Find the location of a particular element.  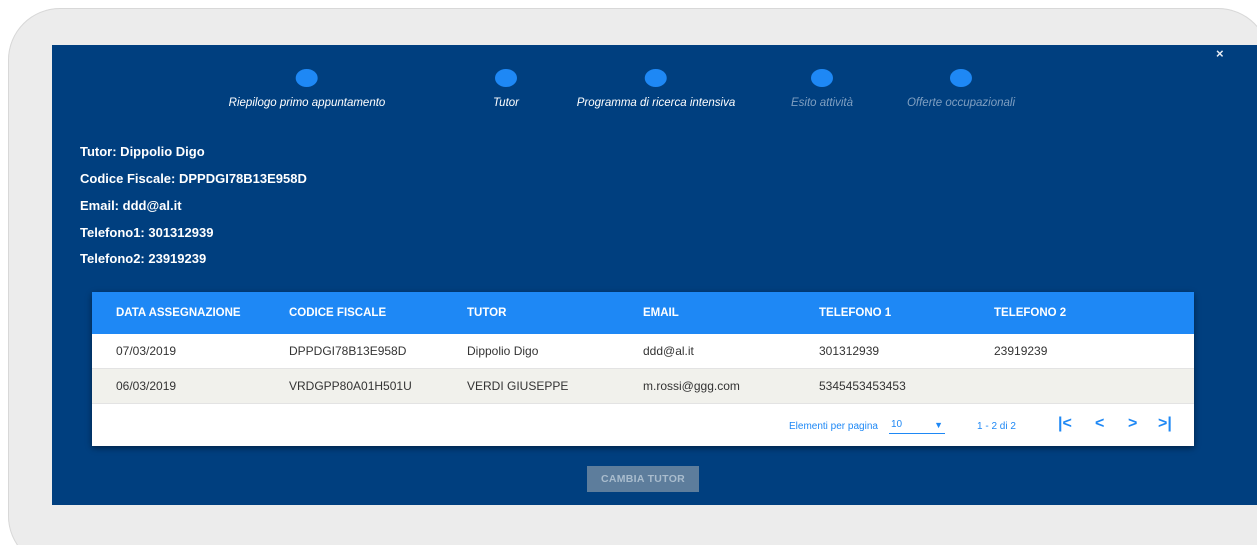

cell-telefono1: 5345453453453 is located at coordinates (862, 386).